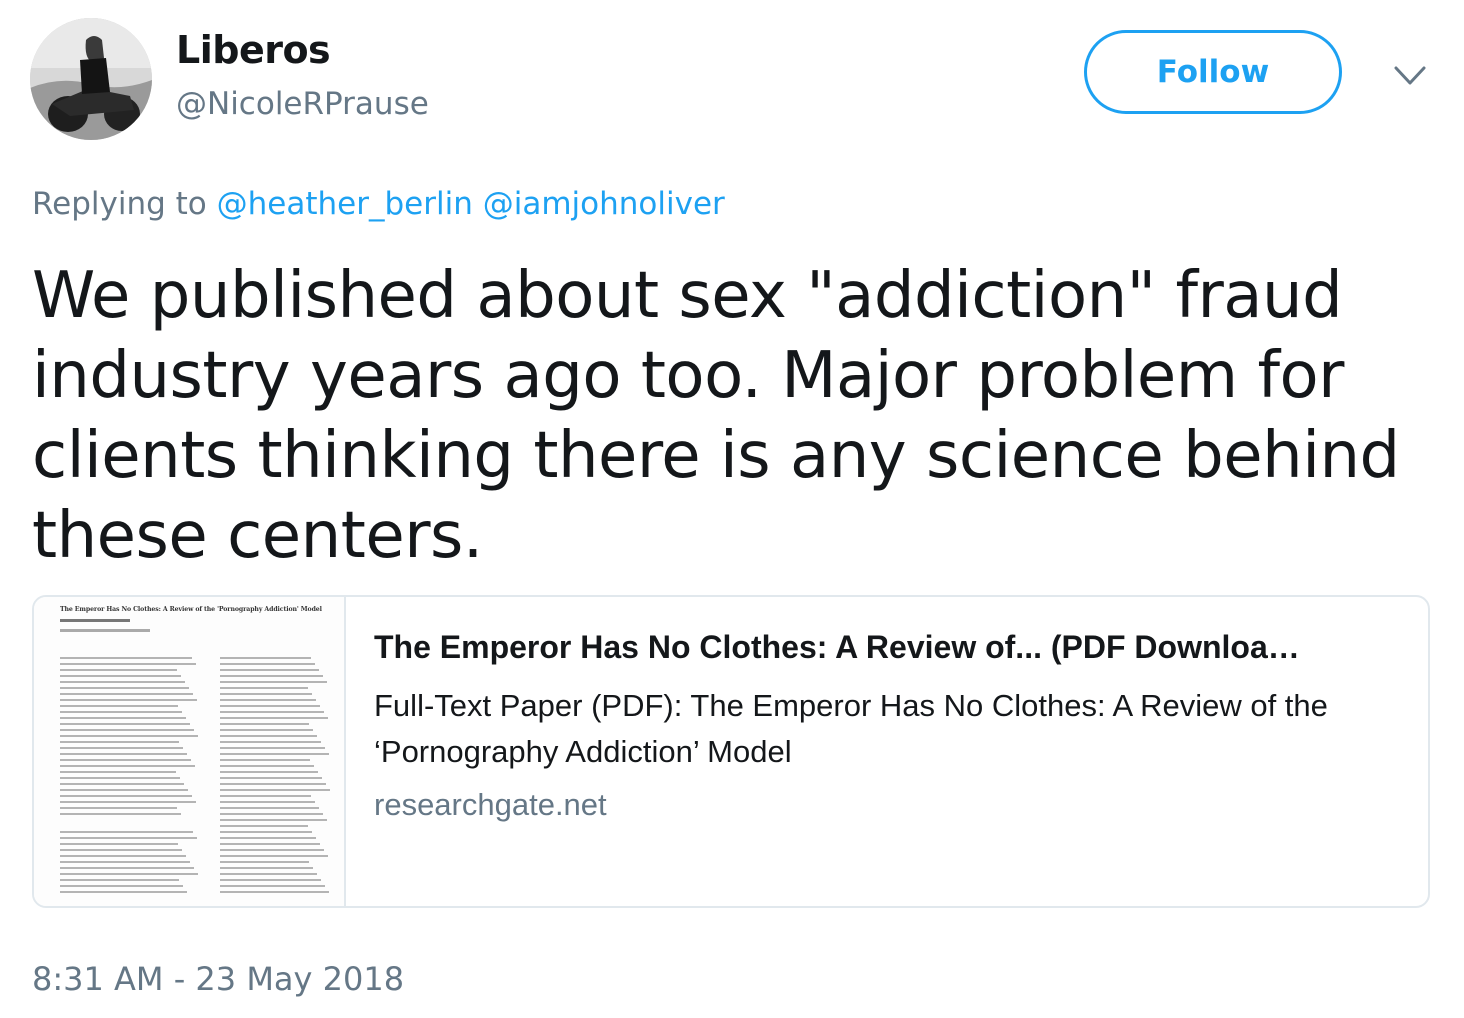  What do you see at coordinates (345, 204) in the screenshot?
I see `mention-link: @heather_berlin` at bounding box center [345, 204].